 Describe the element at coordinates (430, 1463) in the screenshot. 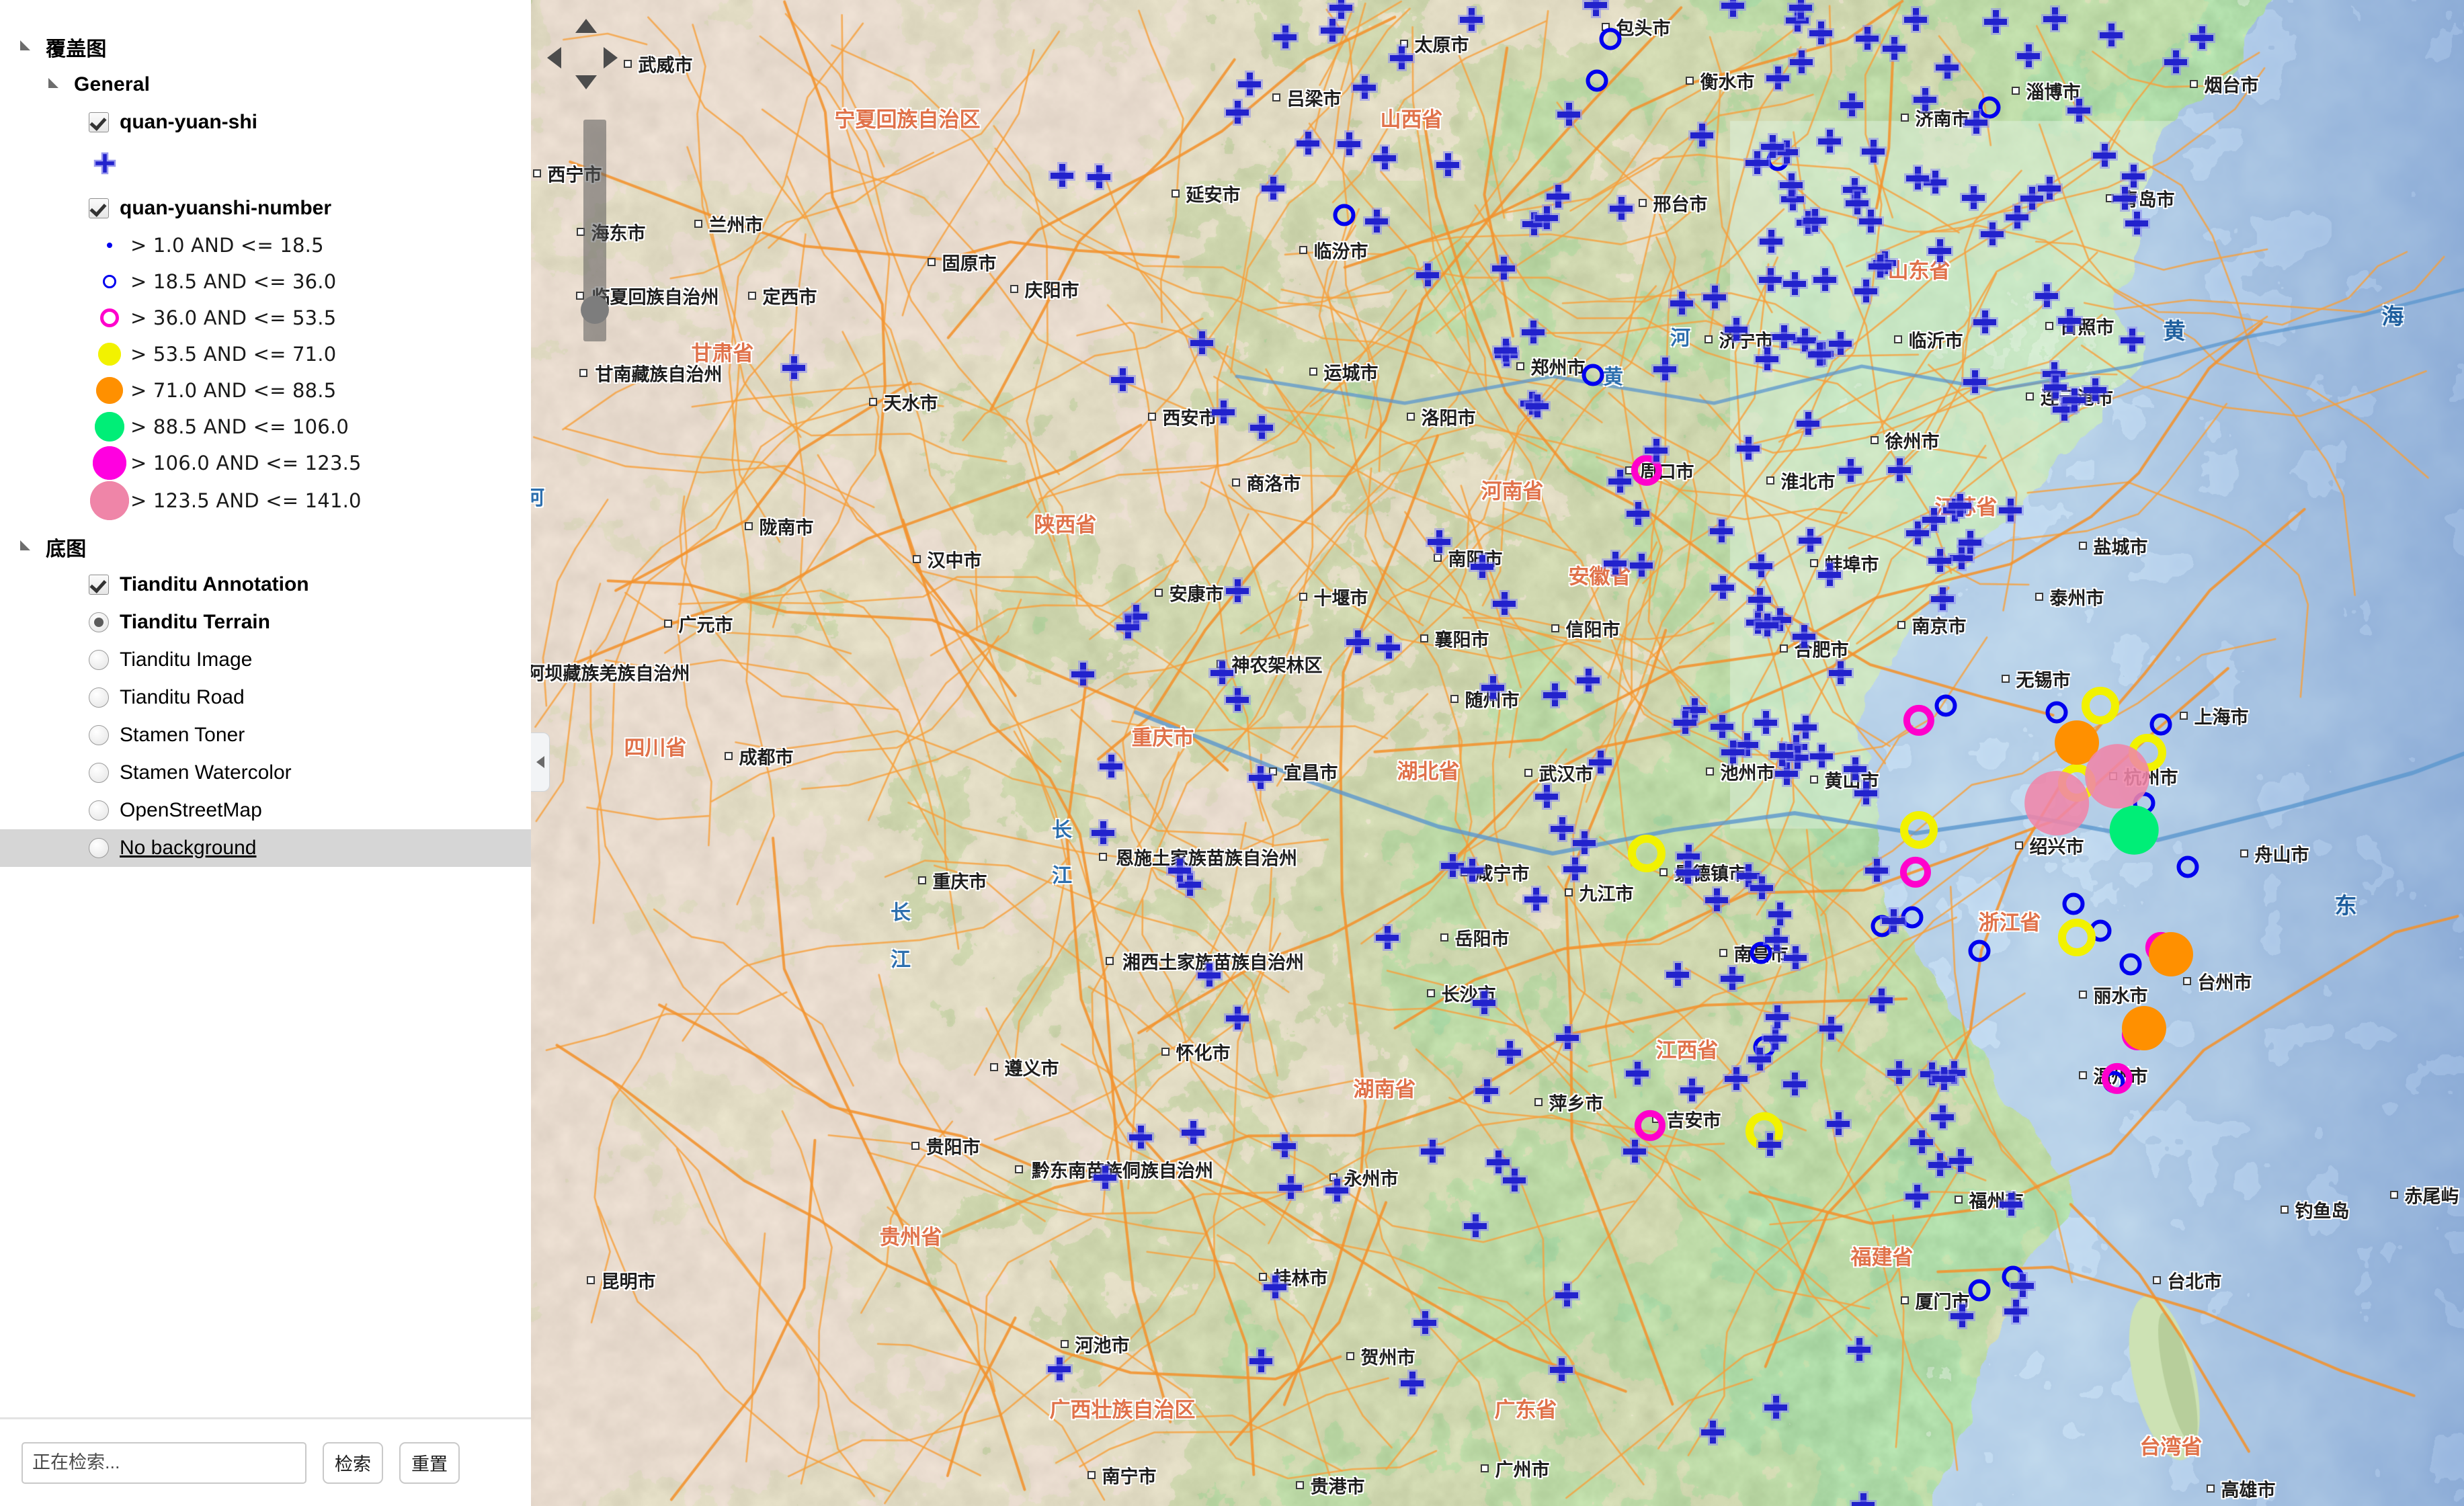

I see `reset-button: 重置` at that location.